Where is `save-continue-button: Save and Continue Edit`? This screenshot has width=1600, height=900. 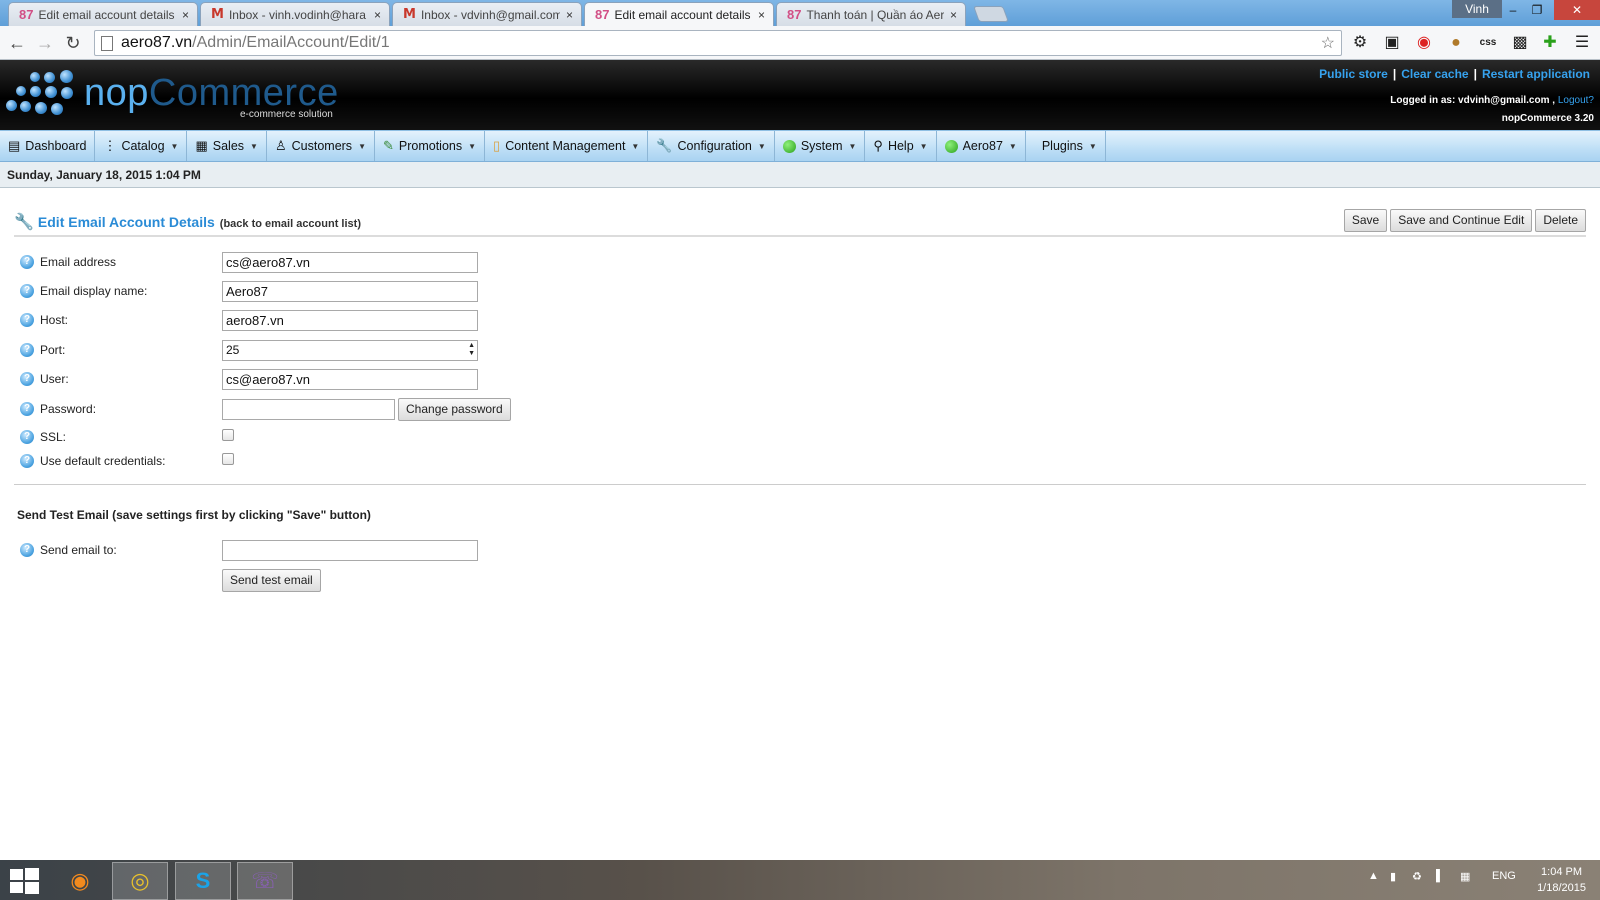
save-continue-button: Save and Continue Edit is located at coordinates (1461, 220).